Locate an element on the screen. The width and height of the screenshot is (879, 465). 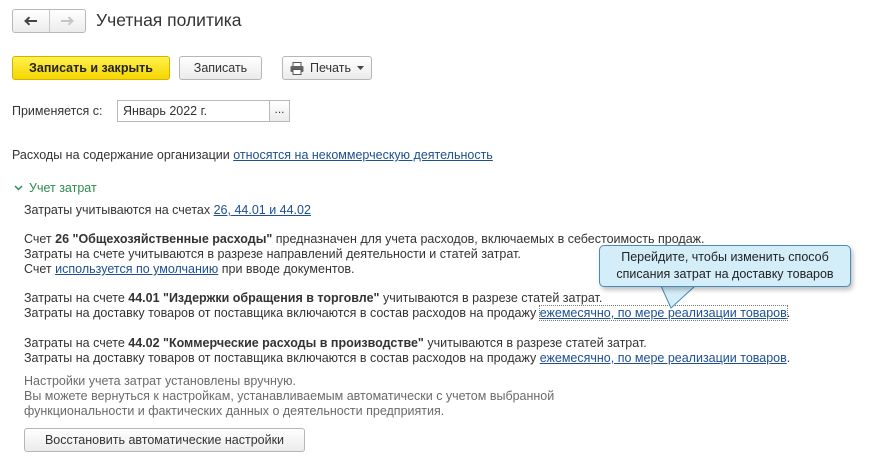
back-button is located at coordinates (31, 21).